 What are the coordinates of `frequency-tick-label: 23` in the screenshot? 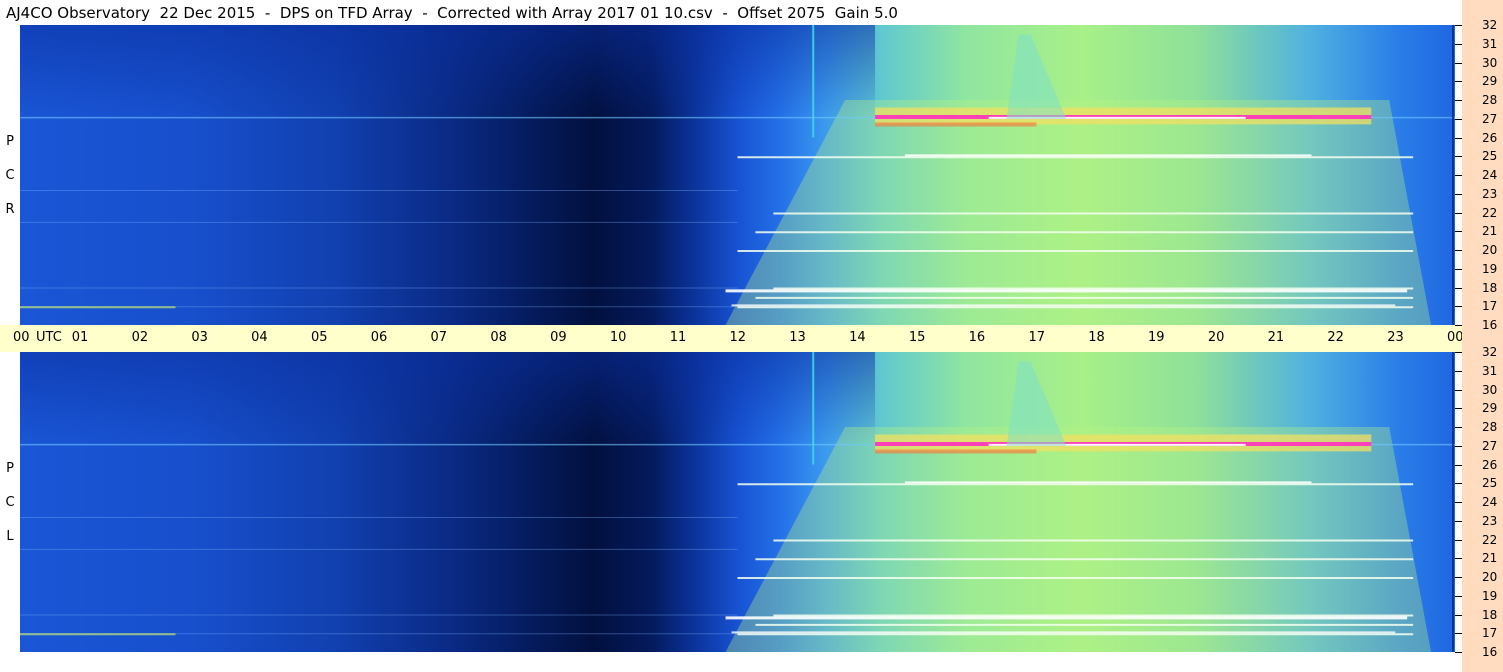 It's located at (1490, 520).